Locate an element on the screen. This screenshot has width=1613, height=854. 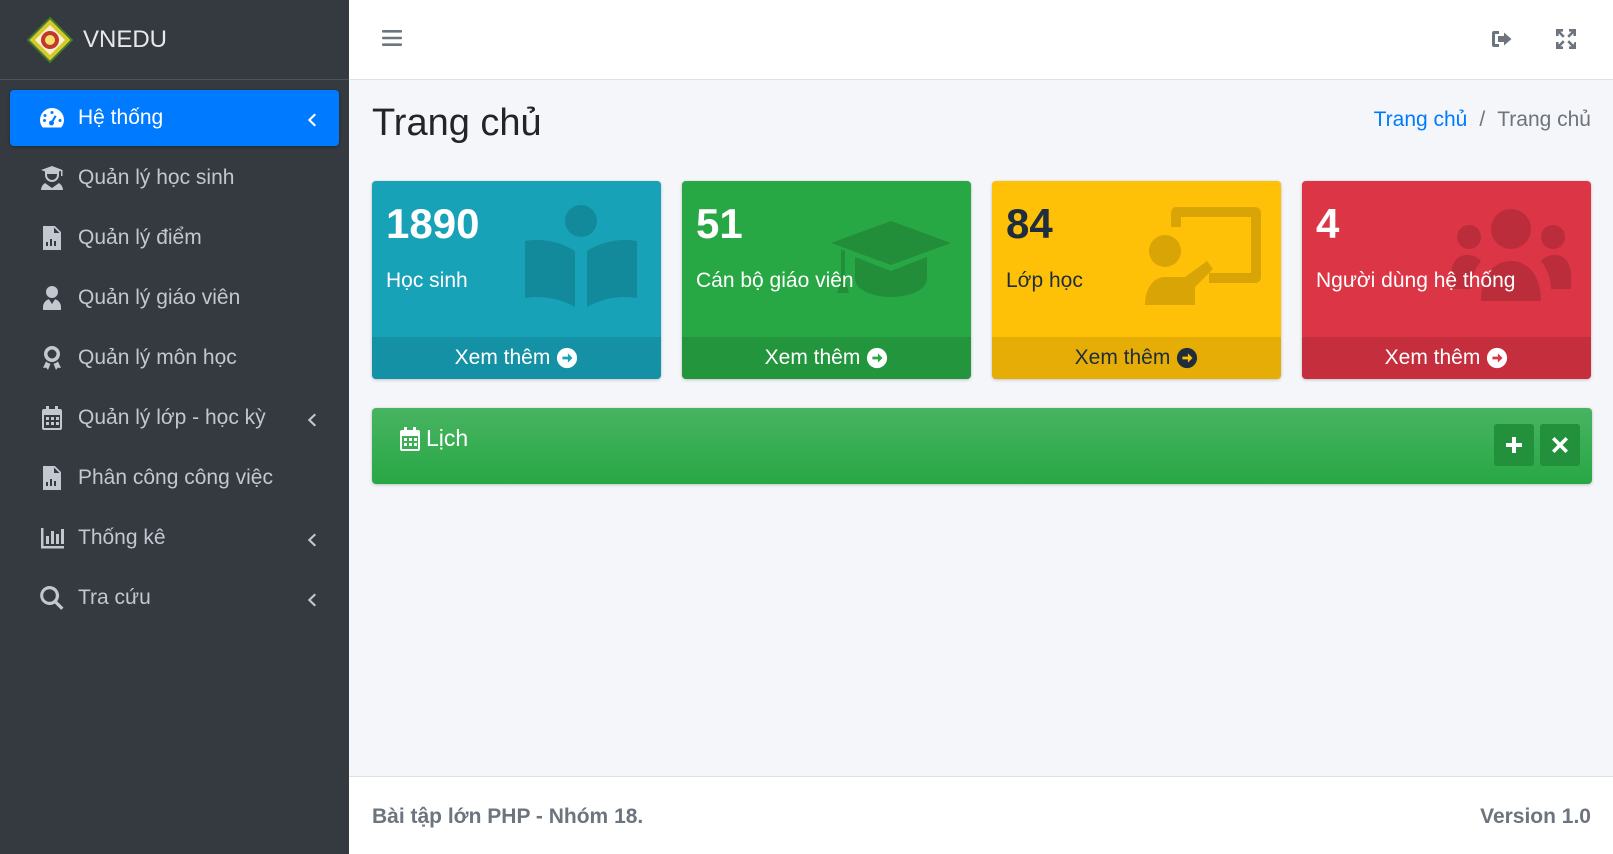
page-title: Trang chủ is located at coordinates (457, 123).